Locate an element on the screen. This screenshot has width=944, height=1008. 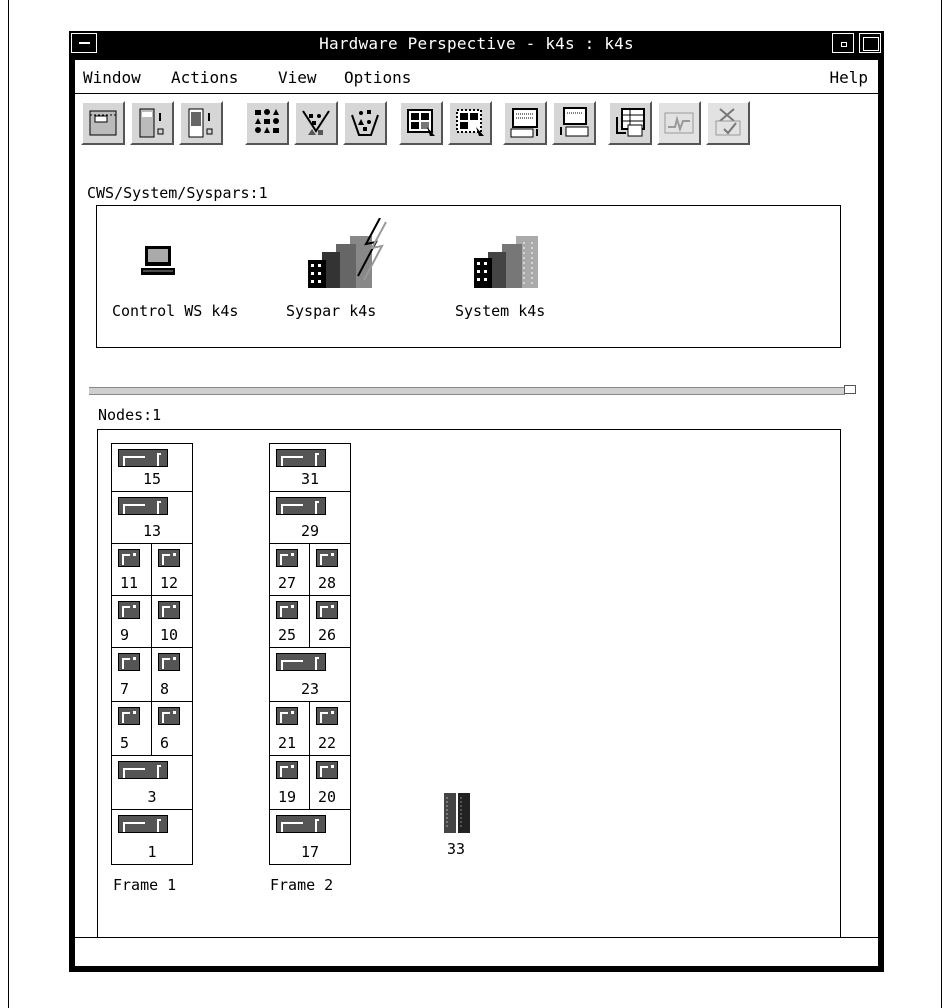
node-13: 13 is located at coordinates (152, 518).